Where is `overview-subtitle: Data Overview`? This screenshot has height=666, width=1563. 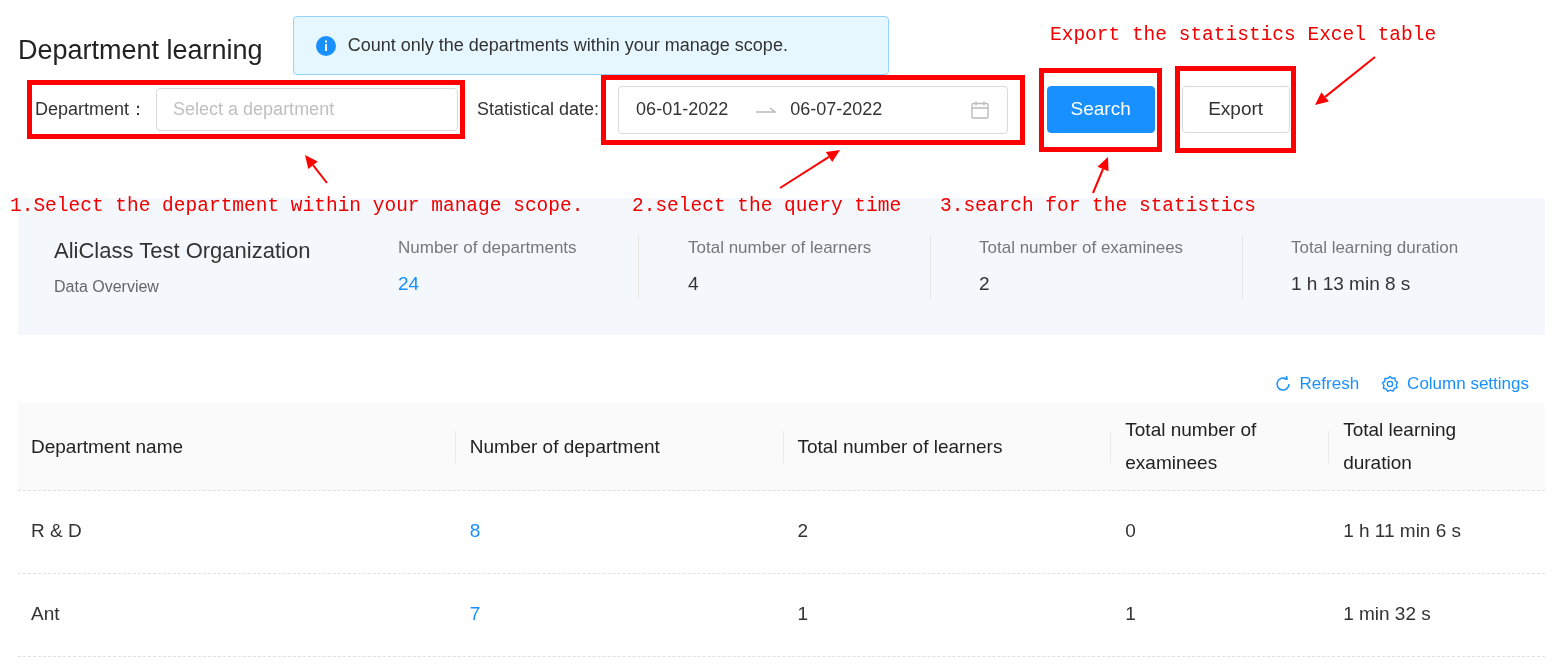
overview-subtitle: Data Overview is located at coordinates (107, 287).